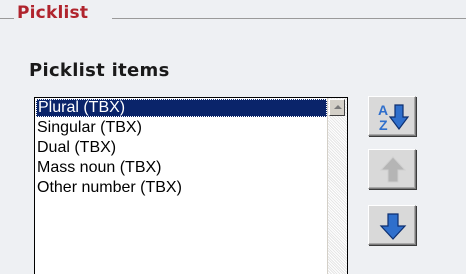  I want to click on scroll-up-button, so click(337, 107).